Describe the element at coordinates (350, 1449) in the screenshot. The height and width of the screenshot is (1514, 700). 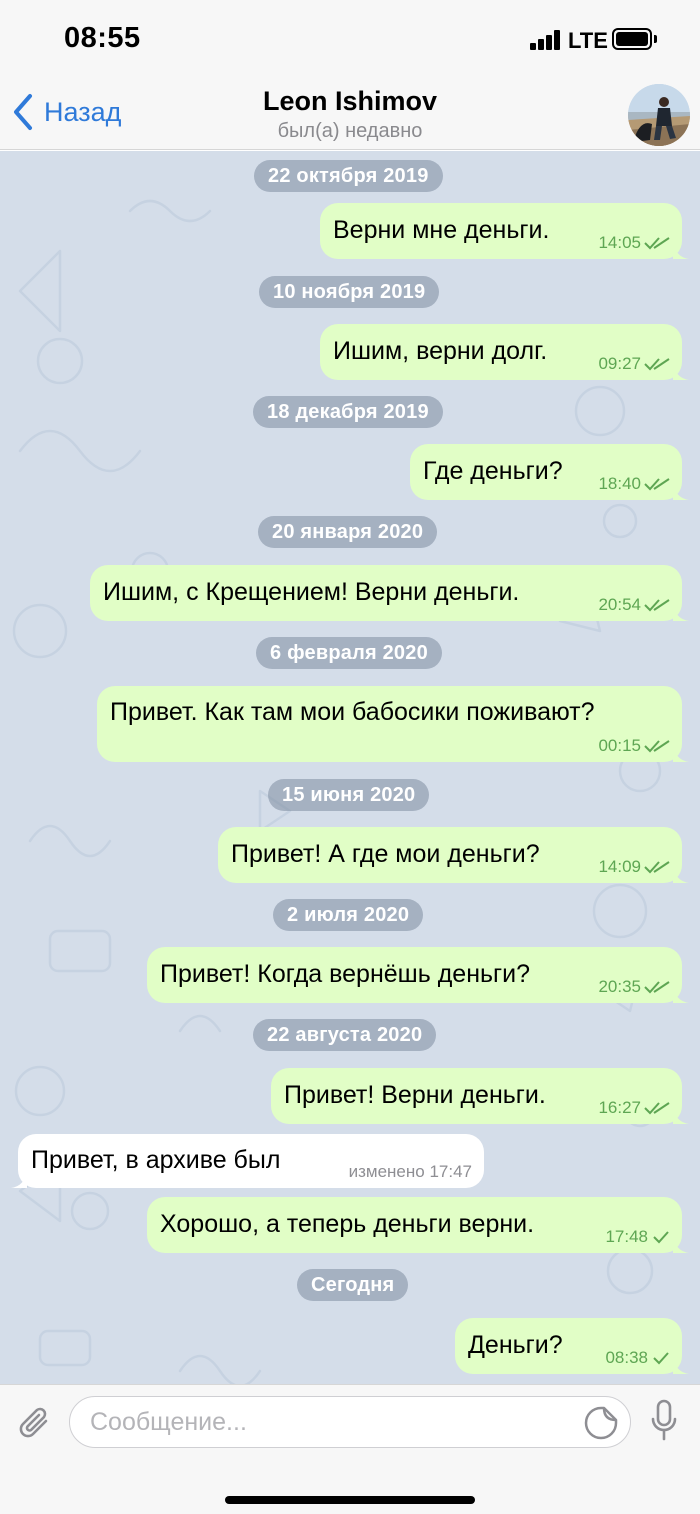
I see `composer-bar` at that location.